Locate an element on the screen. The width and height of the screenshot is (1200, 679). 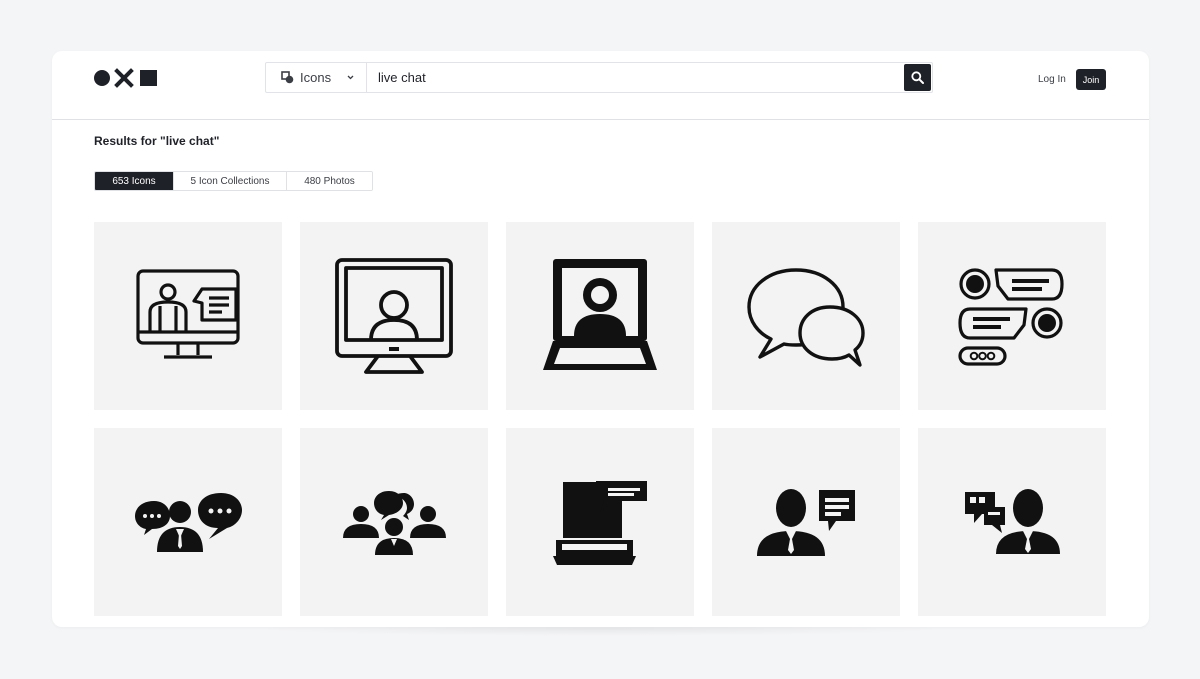
logo is located at coordinates (126, 78).